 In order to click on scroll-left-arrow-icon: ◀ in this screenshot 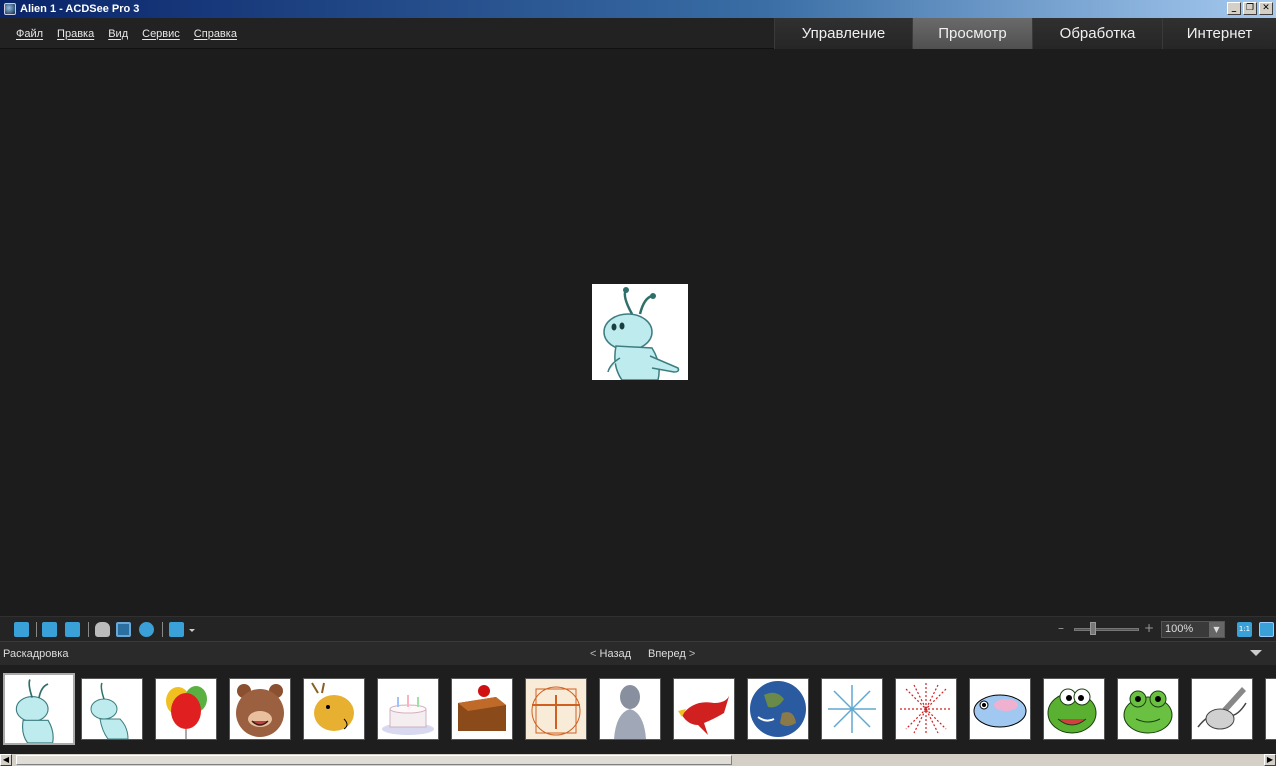, I will do `click(6, 760)`.